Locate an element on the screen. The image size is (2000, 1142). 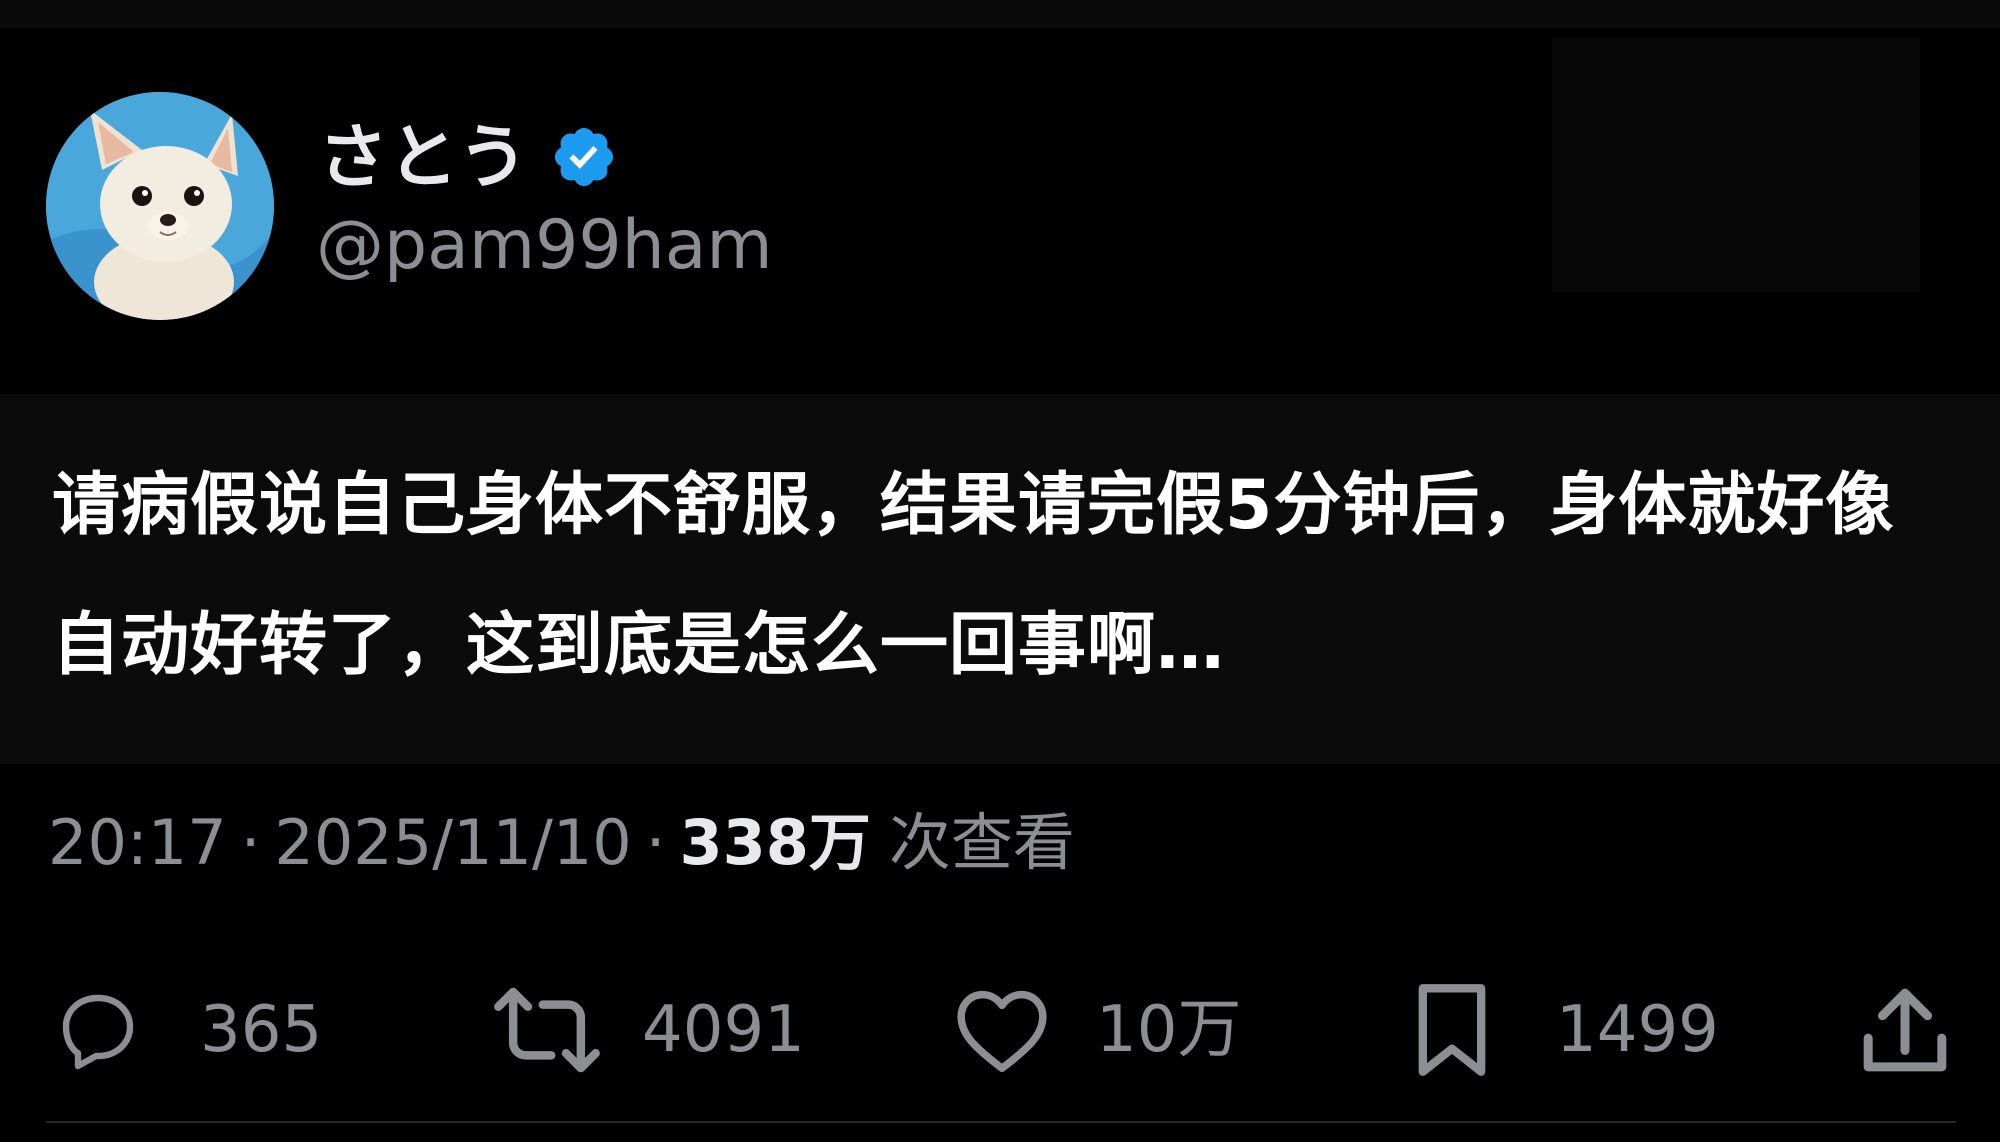
views-label: 次查看 is located at coordinates (981, 842).